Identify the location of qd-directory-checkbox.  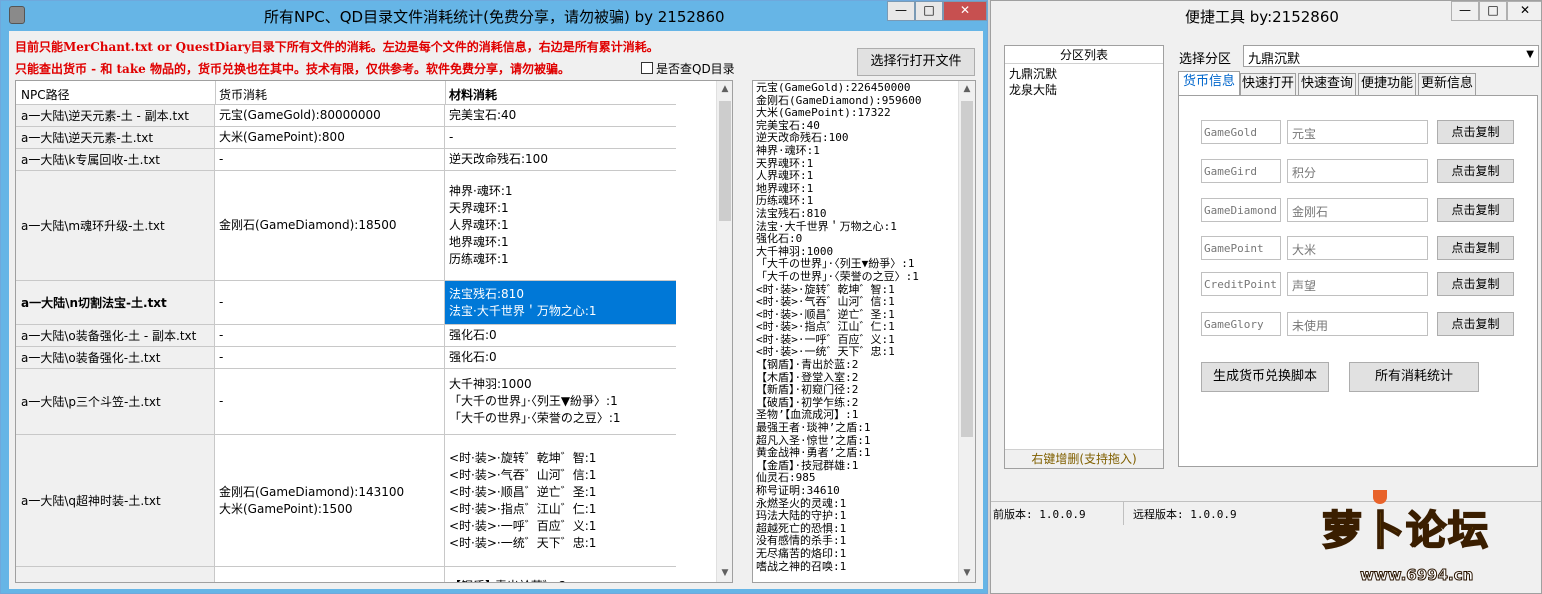
(647, 68).